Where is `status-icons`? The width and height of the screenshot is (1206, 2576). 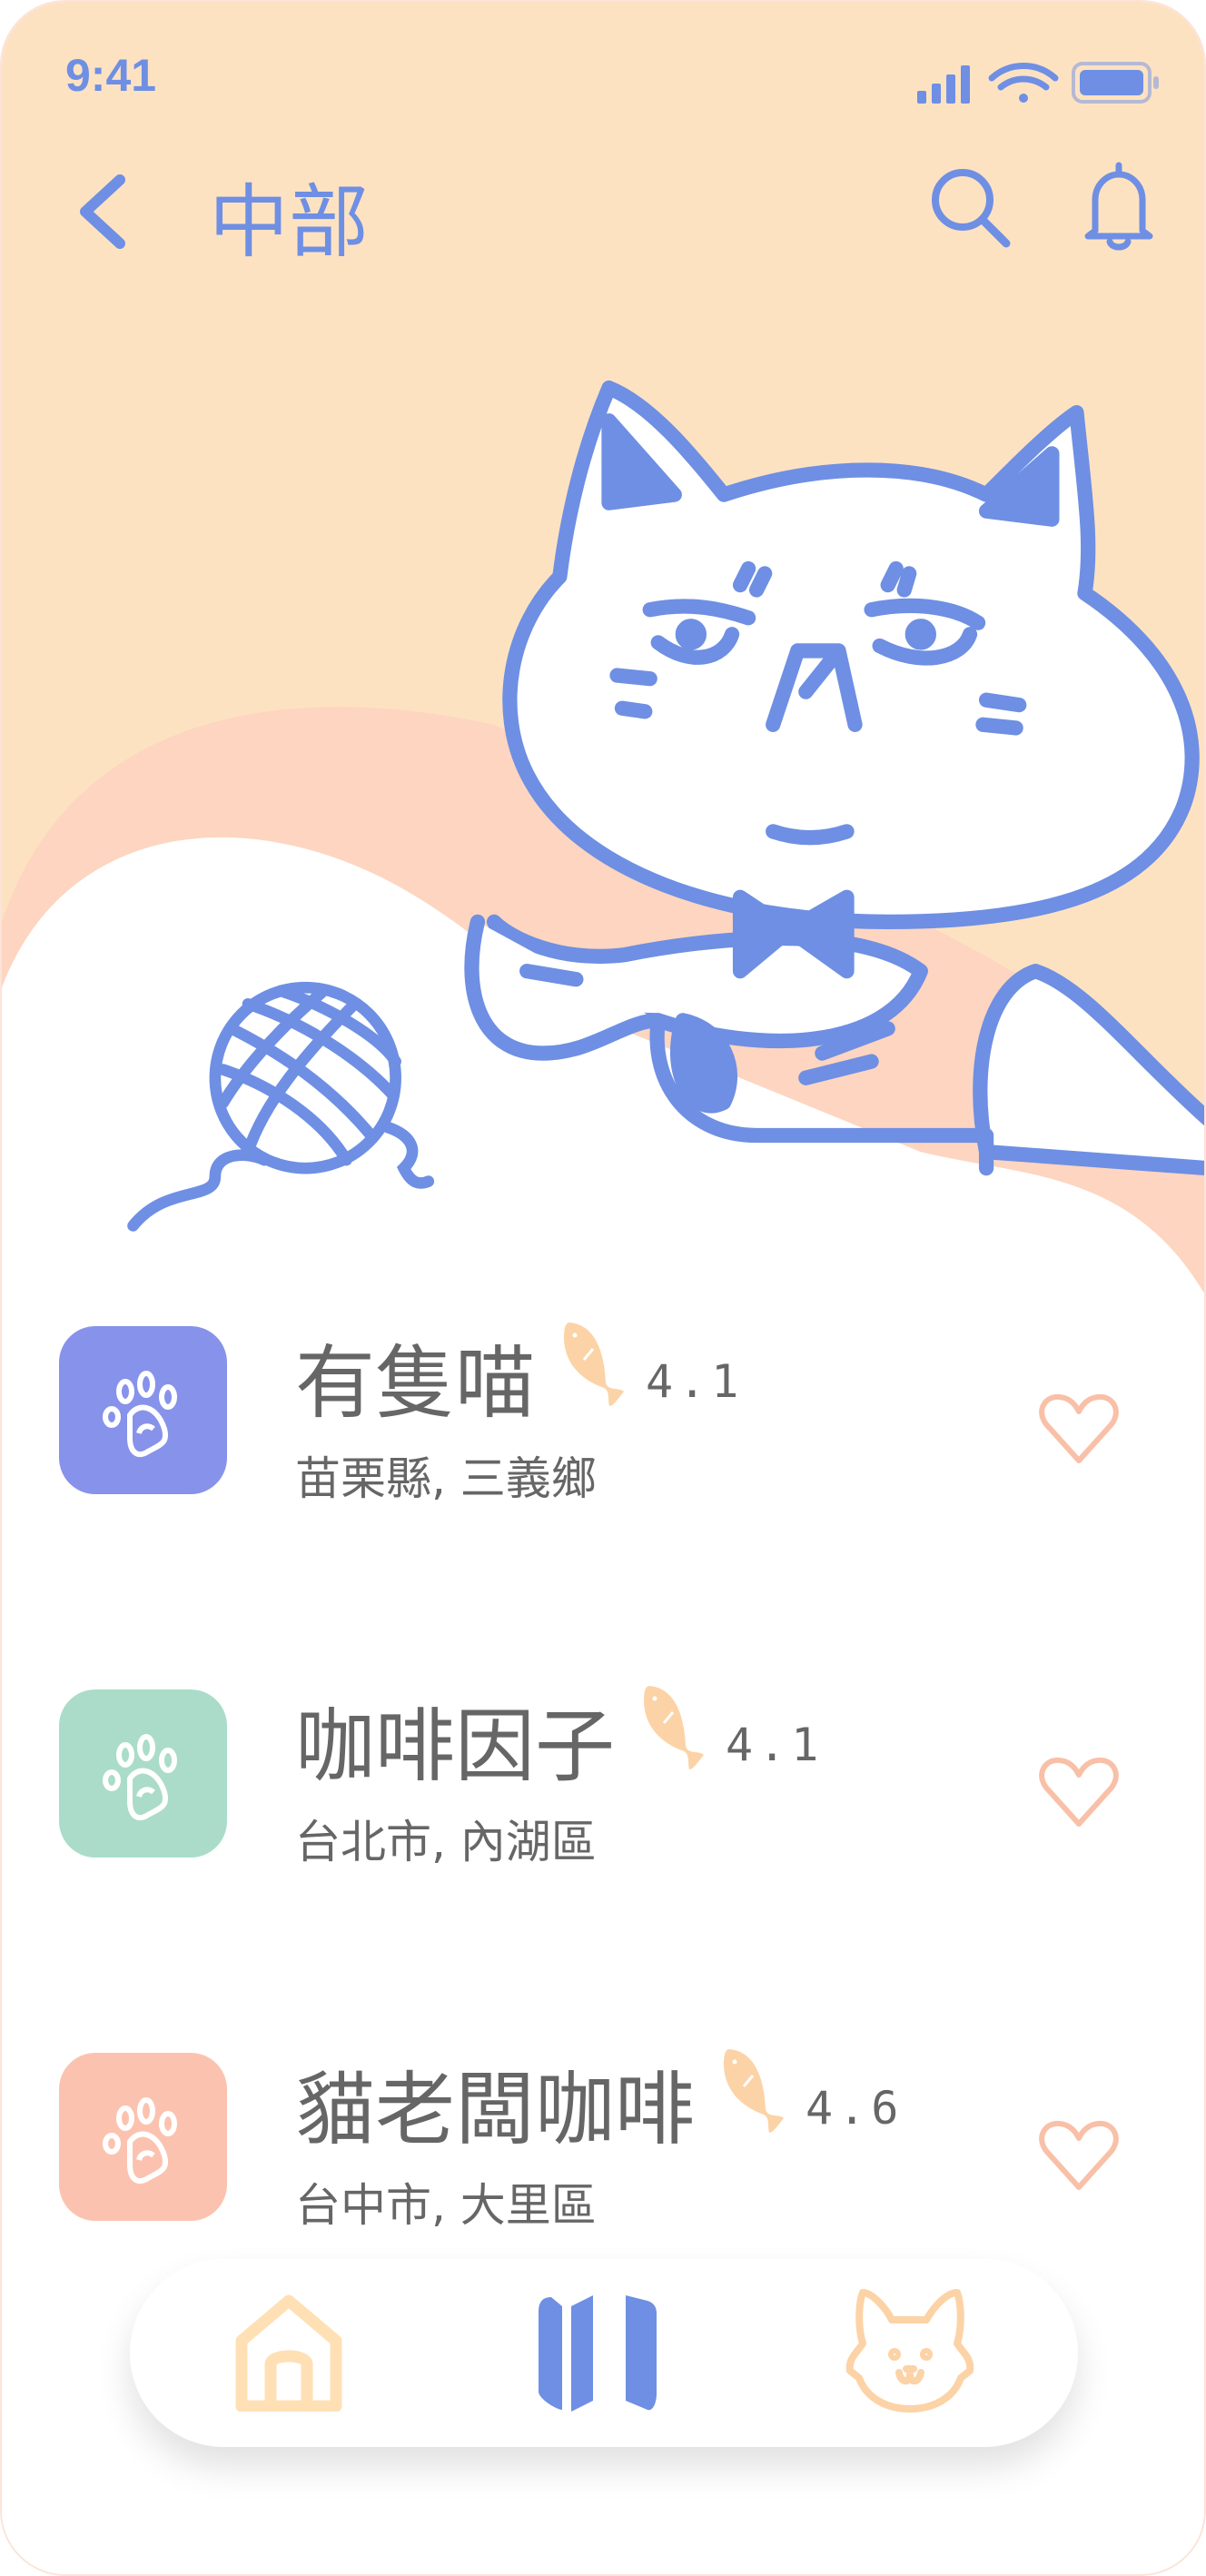
status-icons is located at coordinates (1038, 83).